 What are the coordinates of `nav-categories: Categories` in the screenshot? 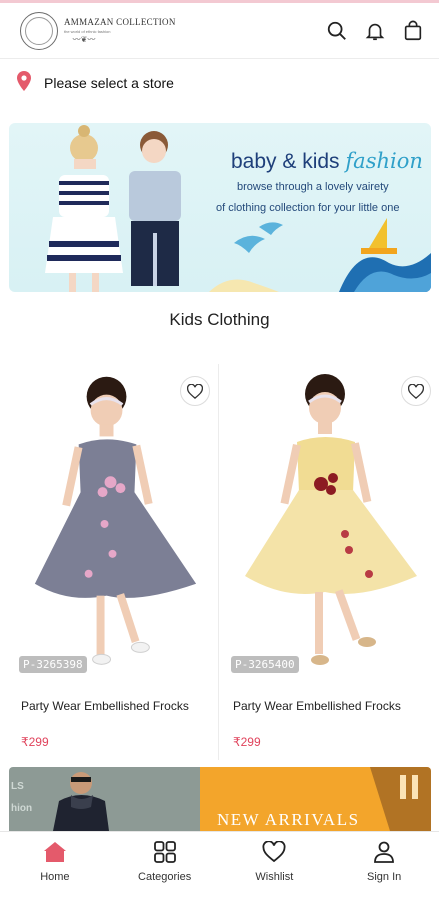 It's located at (165, 866).